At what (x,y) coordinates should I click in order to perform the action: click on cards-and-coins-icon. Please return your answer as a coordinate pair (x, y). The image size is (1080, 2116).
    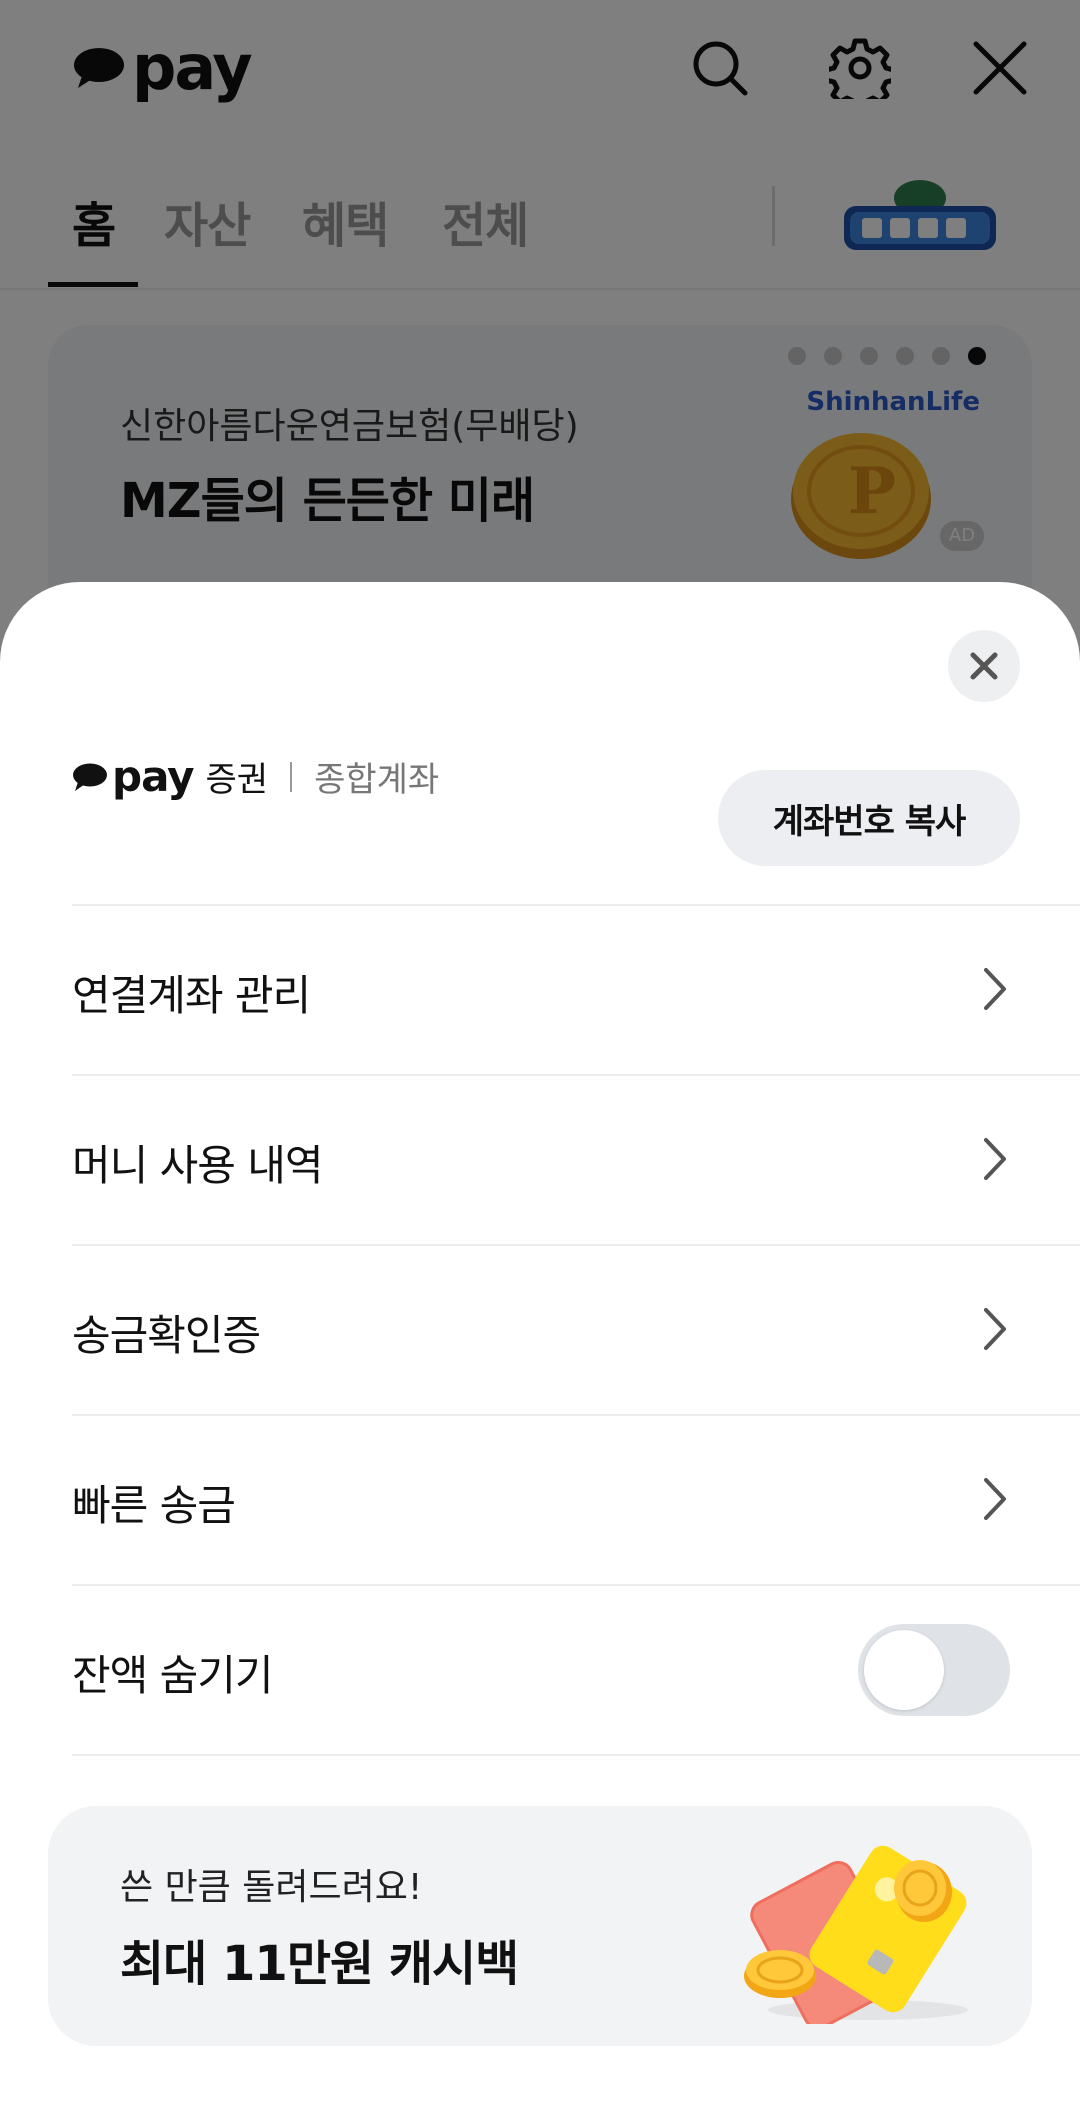
    Looking at the image, I should click on (856, 1934).